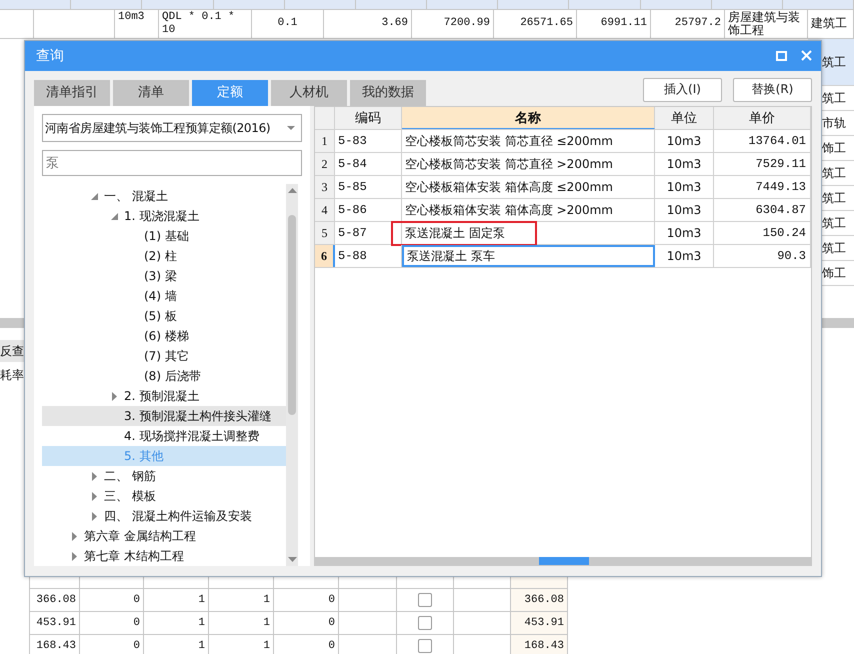 The height and width of the screenshot is (654, 854). What do you see at coordinates (509, 187) in the screenshot?
I see `item-name: 空心楼板箱体安装 箱体高度 ≤200mm` at bounding box center [509, 187].